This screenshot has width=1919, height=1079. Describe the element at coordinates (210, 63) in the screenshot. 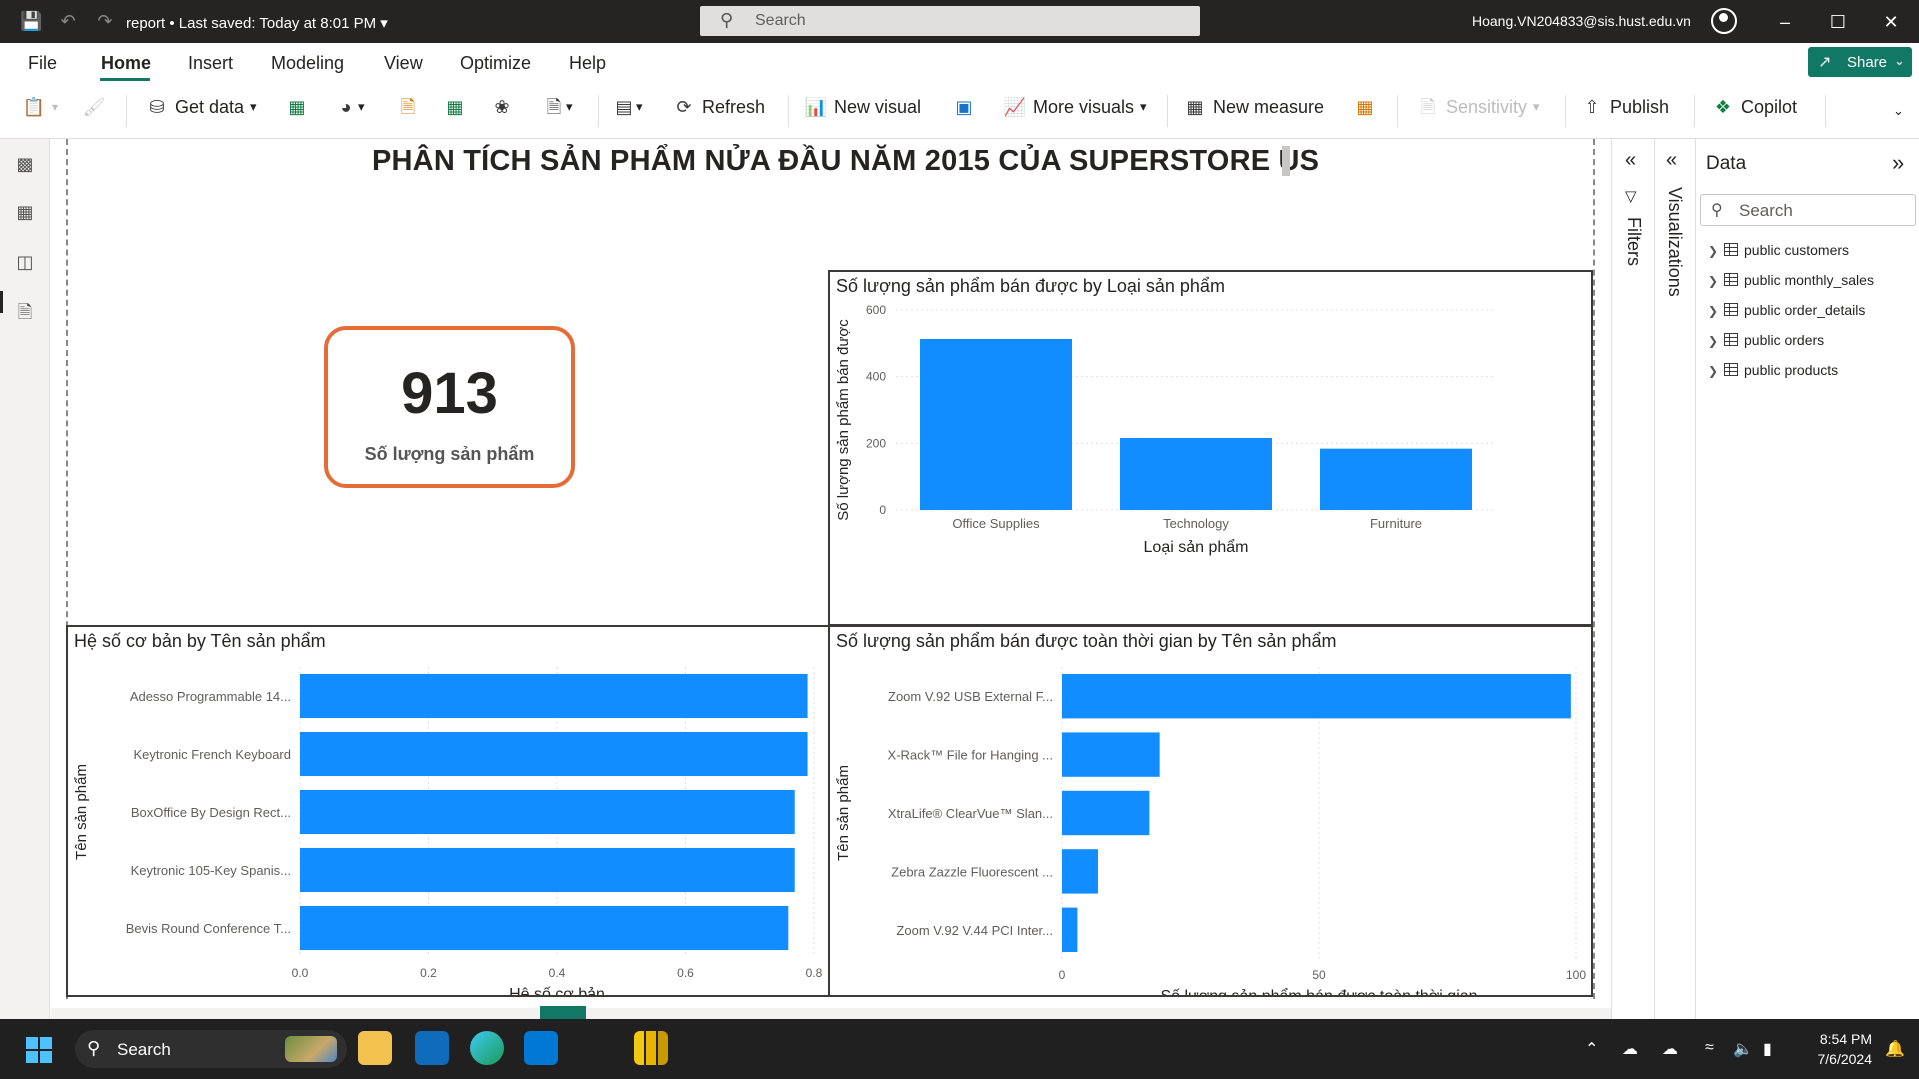

I see `menu-insert: Insert` at that location.